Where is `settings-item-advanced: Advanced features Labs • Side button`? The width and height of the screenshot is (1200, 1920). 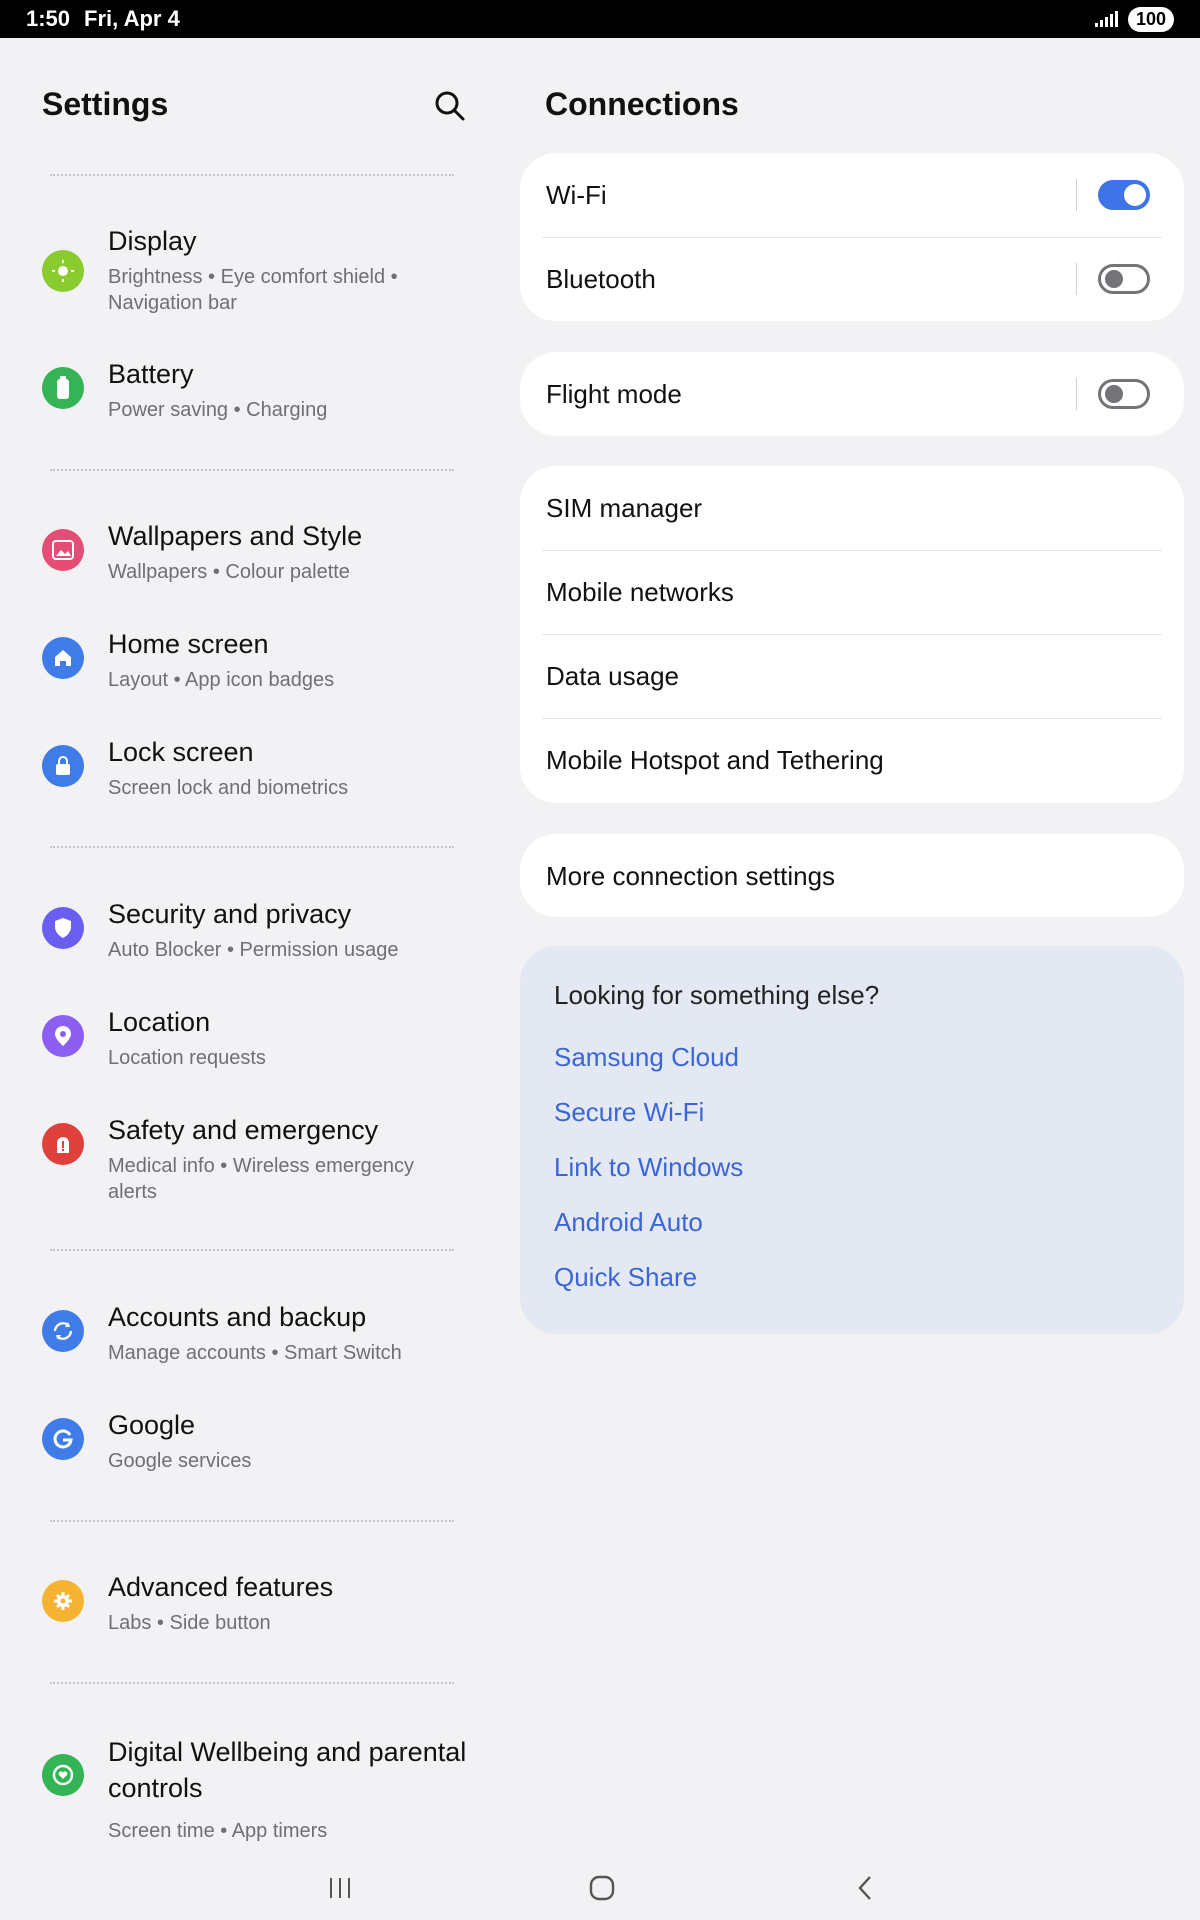 settings-item-advanced: Advanced features Labs • Side button is located at coordinates (240, 1622).